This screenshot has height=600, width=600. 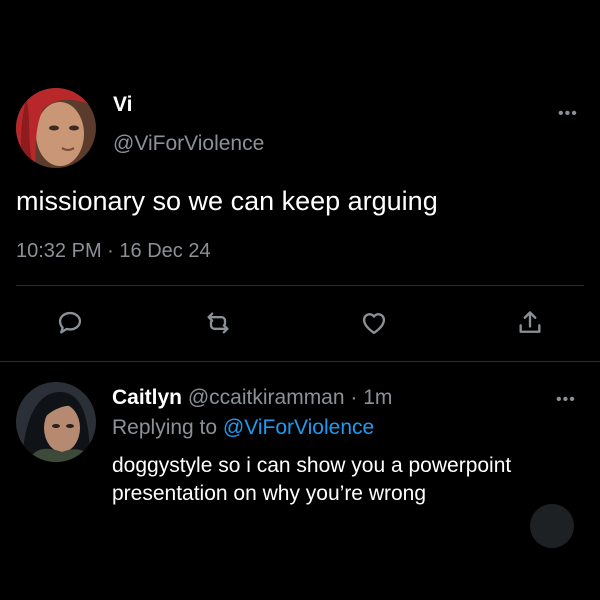 I want to click on replying-to-mention: @ViForViolence, so click(x=298, y=427).